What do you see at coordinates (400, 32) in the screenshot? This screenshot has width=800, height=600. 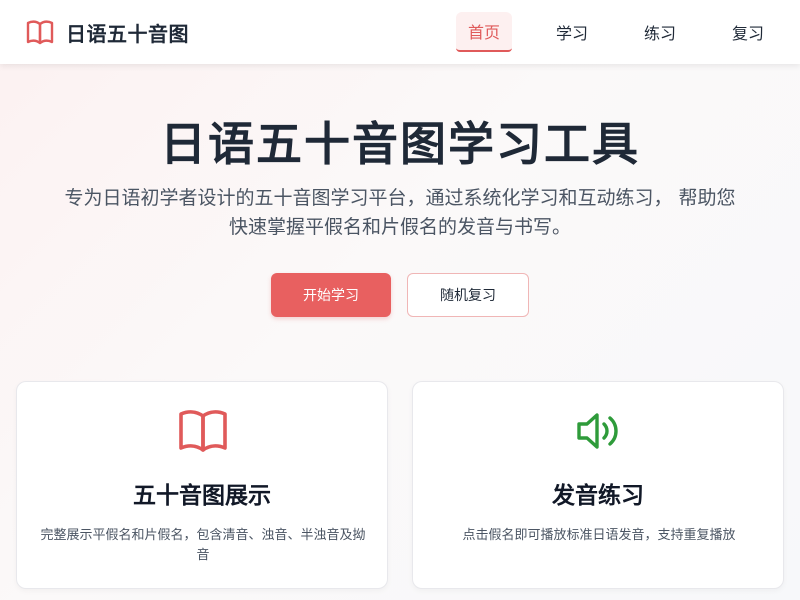 I see `top-header: 日语五十音图 首页 学习 练习 复习` at bounding box center [400, 32].